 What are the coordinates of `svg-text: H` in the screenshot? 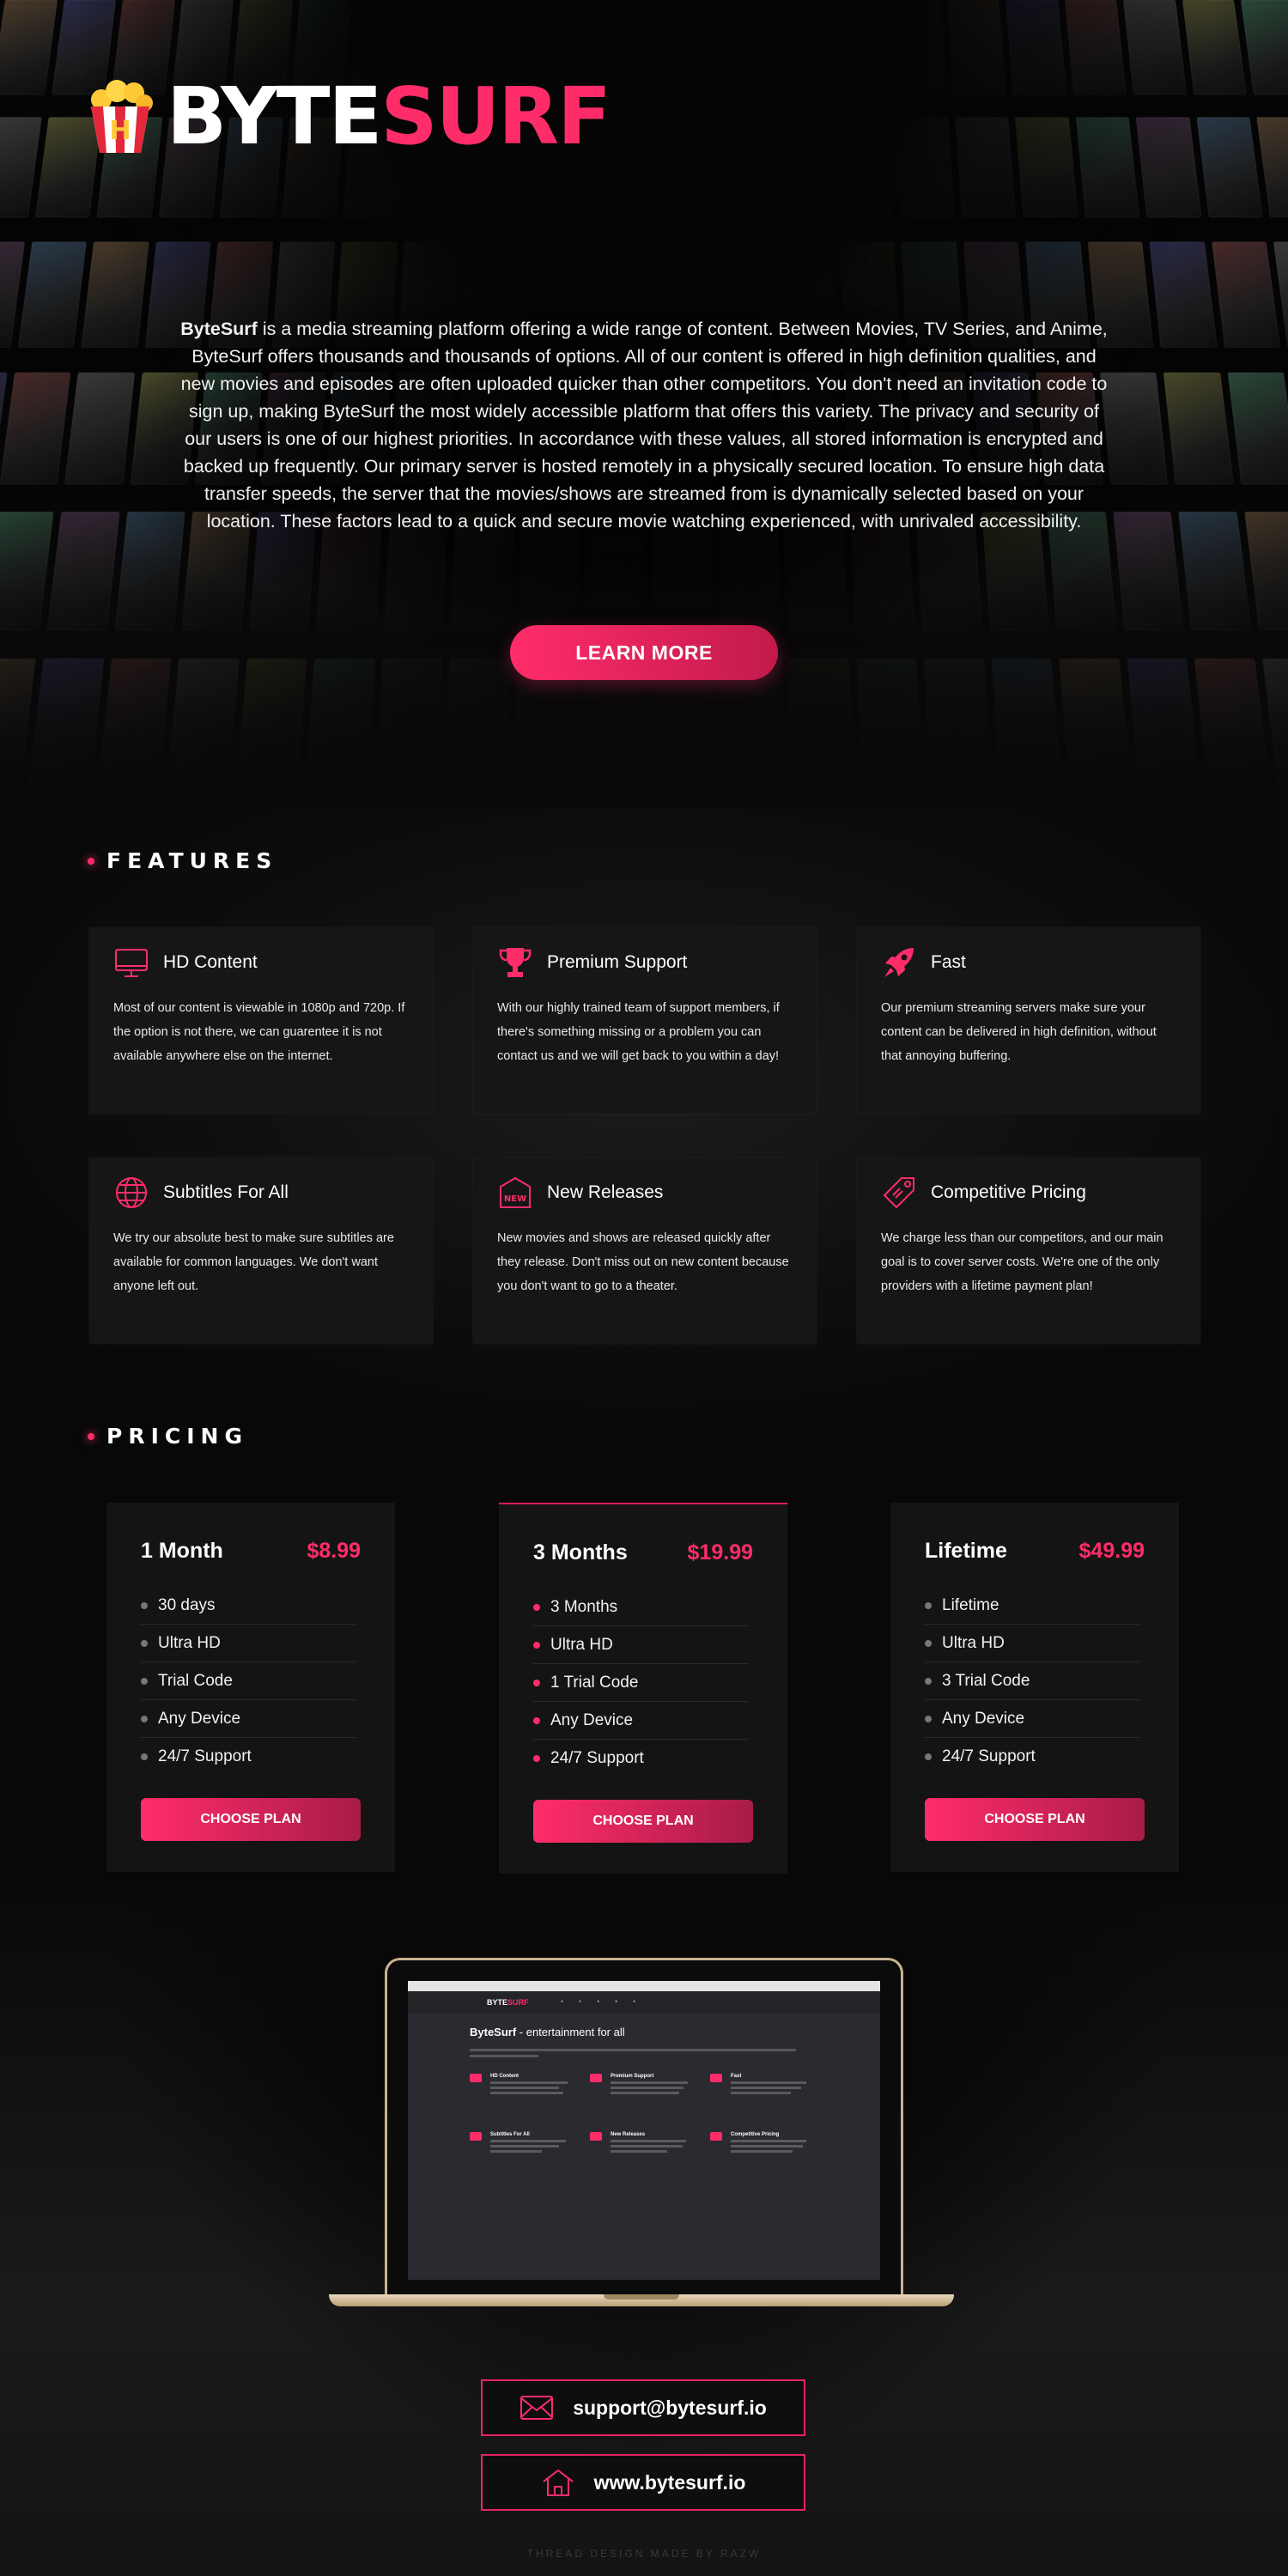 It's located at (120, 131).